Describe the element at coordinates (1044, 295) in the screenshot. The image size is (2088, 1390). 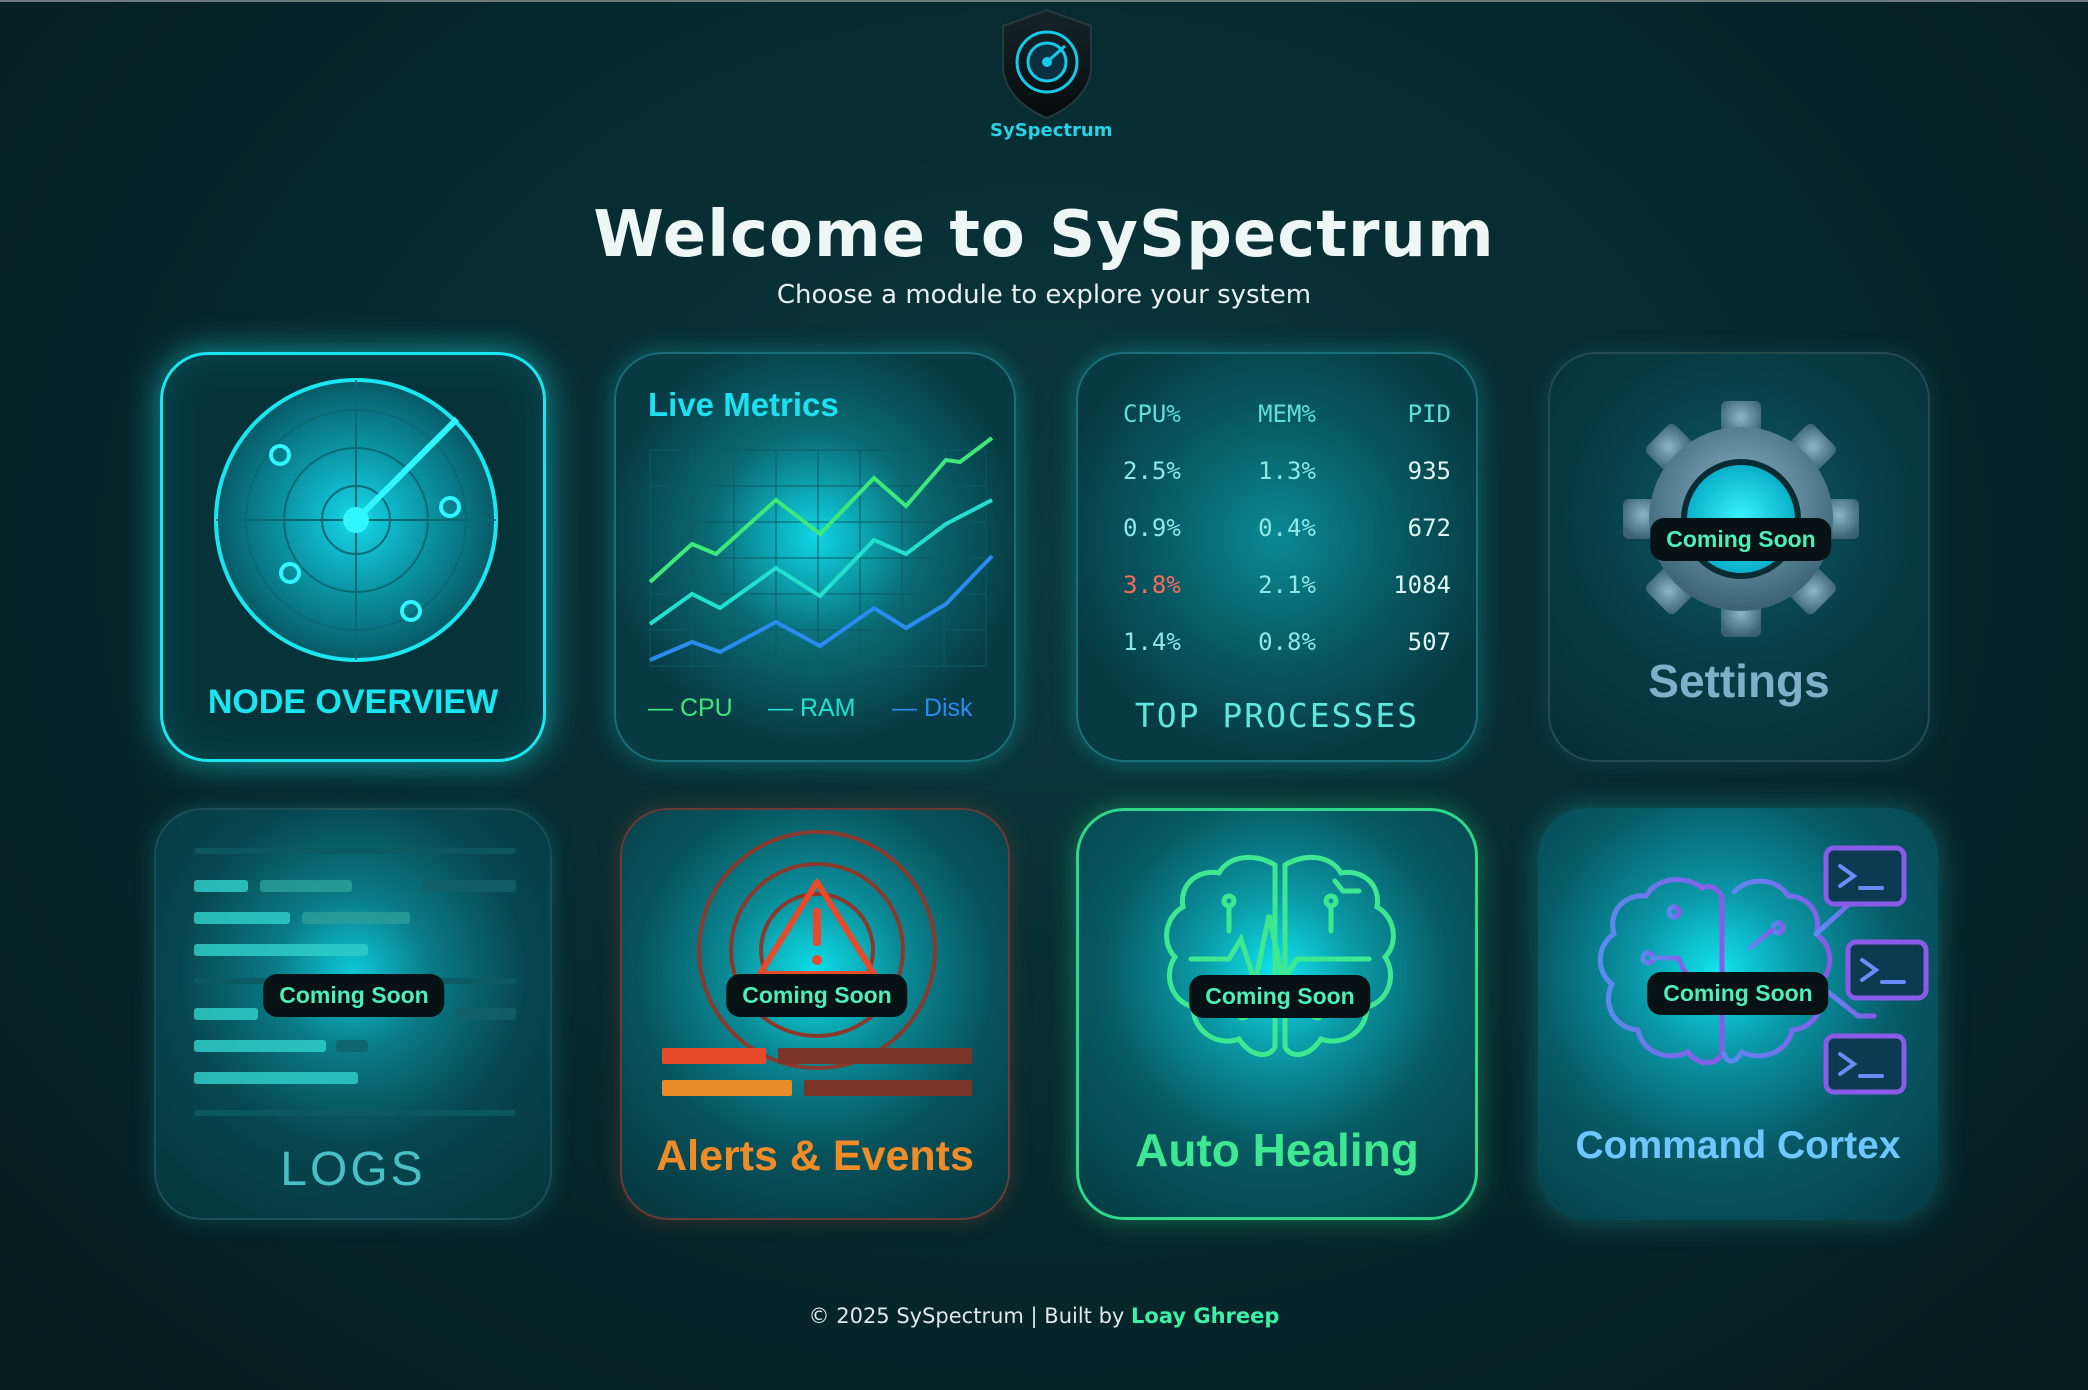
I see `page-subtitle: Choose a module to explore your system` at that location.